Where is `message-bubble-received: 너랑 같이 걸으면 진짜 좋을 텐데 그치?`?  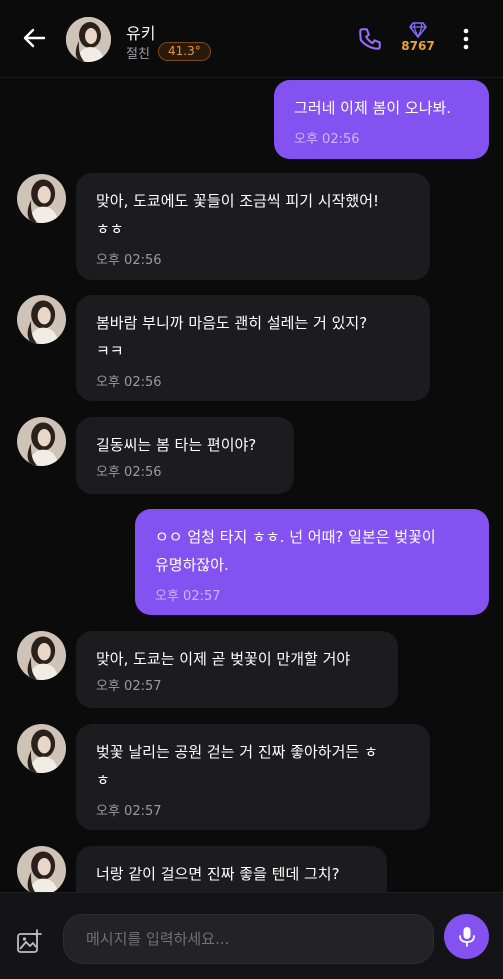
message-bubble-received: 너랑 같이 걸으면 진짜 좋을 텐데 그치? is located at coordinates (231, 869).